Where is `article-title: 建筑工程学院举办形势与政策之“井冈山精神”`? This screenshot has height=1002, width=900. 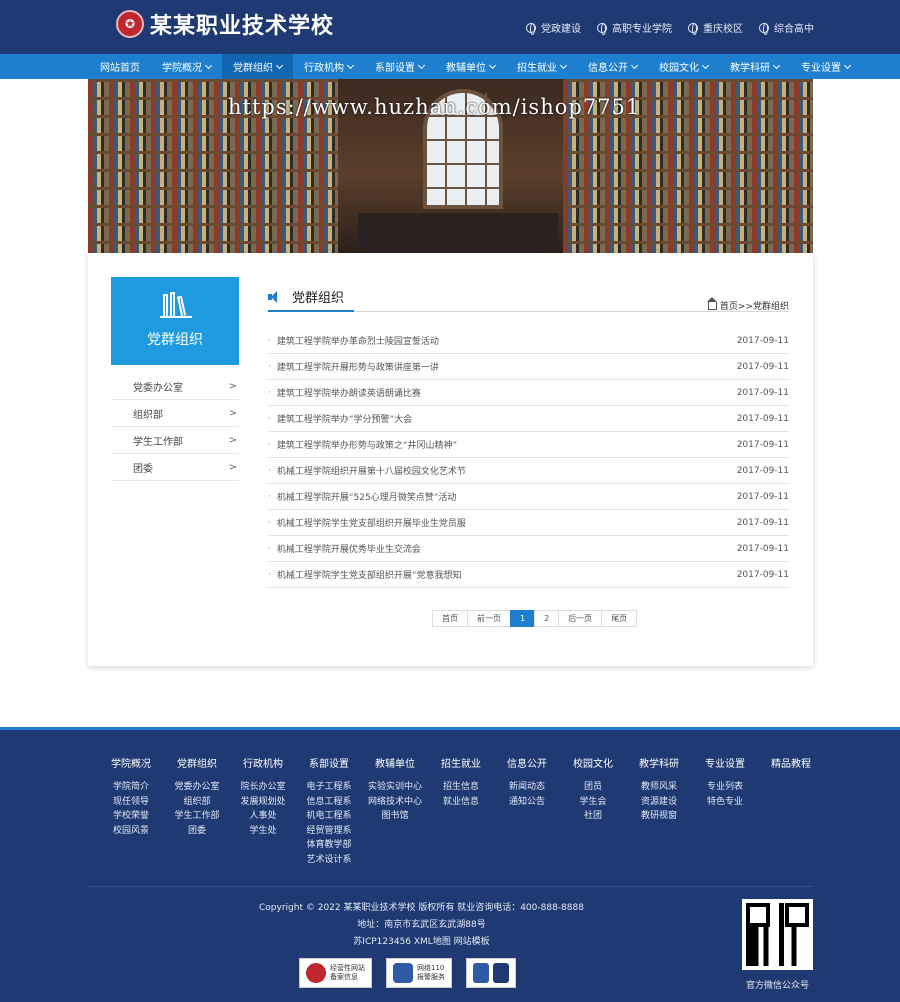
article-title: 建筑工程学院举办形势与政策之“井冈山精神” is located at coordinates (367, 444).